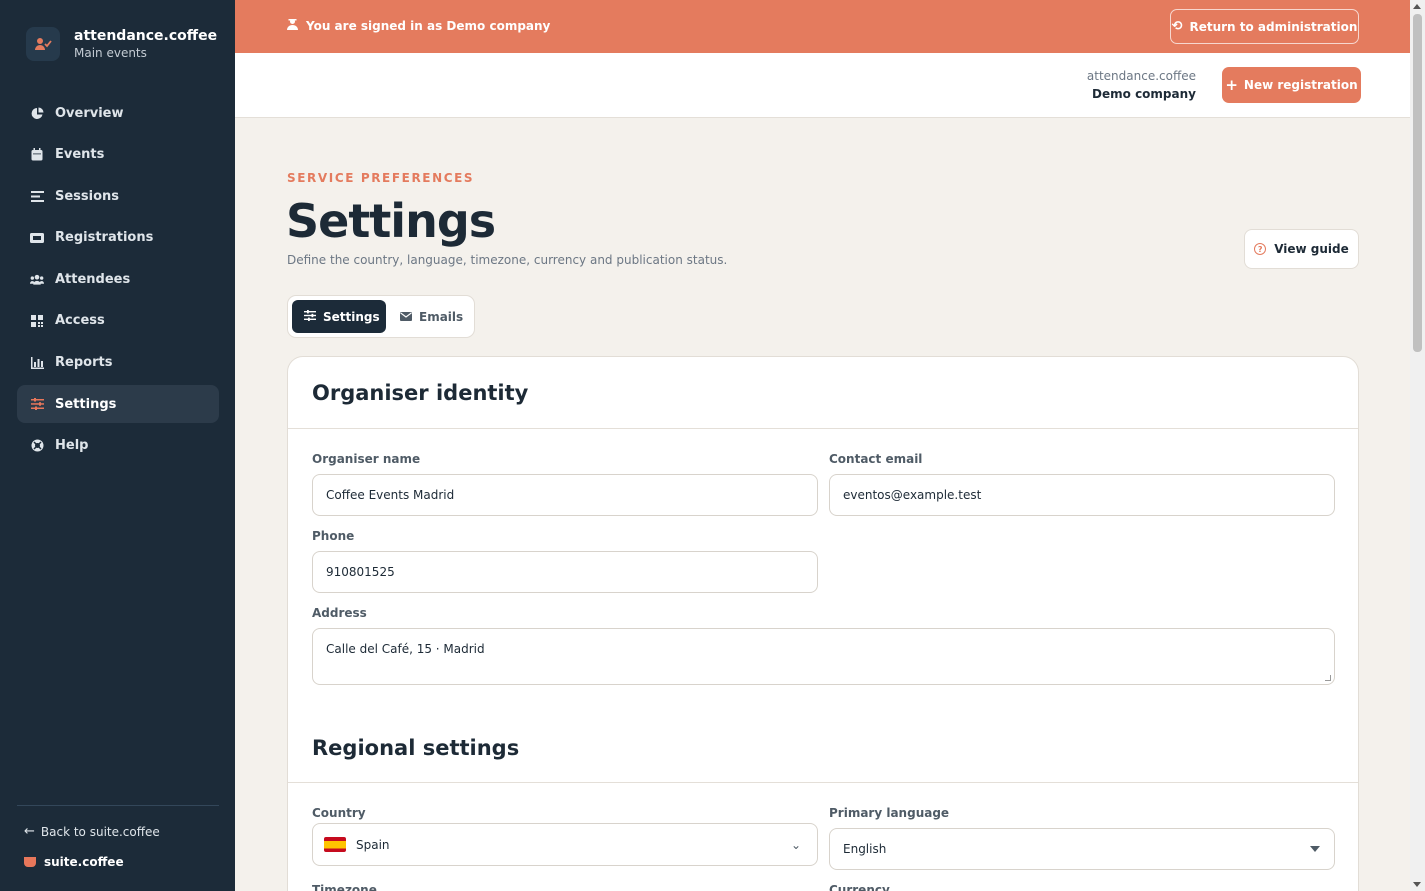 This screenshot has width=1425, height=891. Describe the element at coordinates (565, 844) in the screenshot. I see `country-select: Spain ⌄` at that location.